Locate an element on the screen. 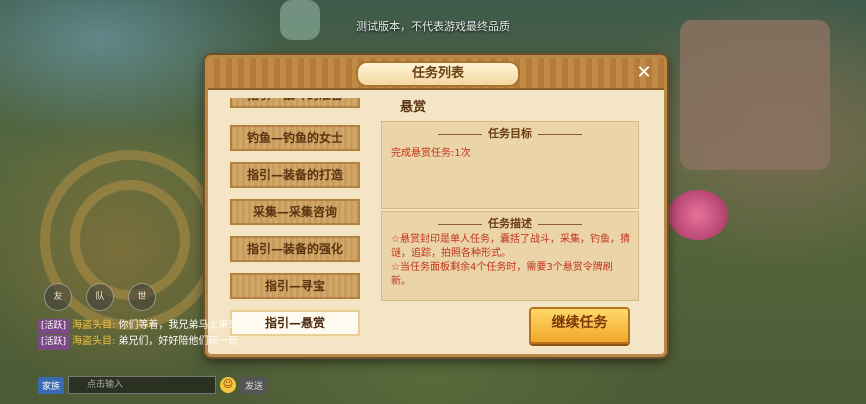 The height and width of the screenshot is (404, 866). team-icon: 队 is located at coordinates (100, 297).